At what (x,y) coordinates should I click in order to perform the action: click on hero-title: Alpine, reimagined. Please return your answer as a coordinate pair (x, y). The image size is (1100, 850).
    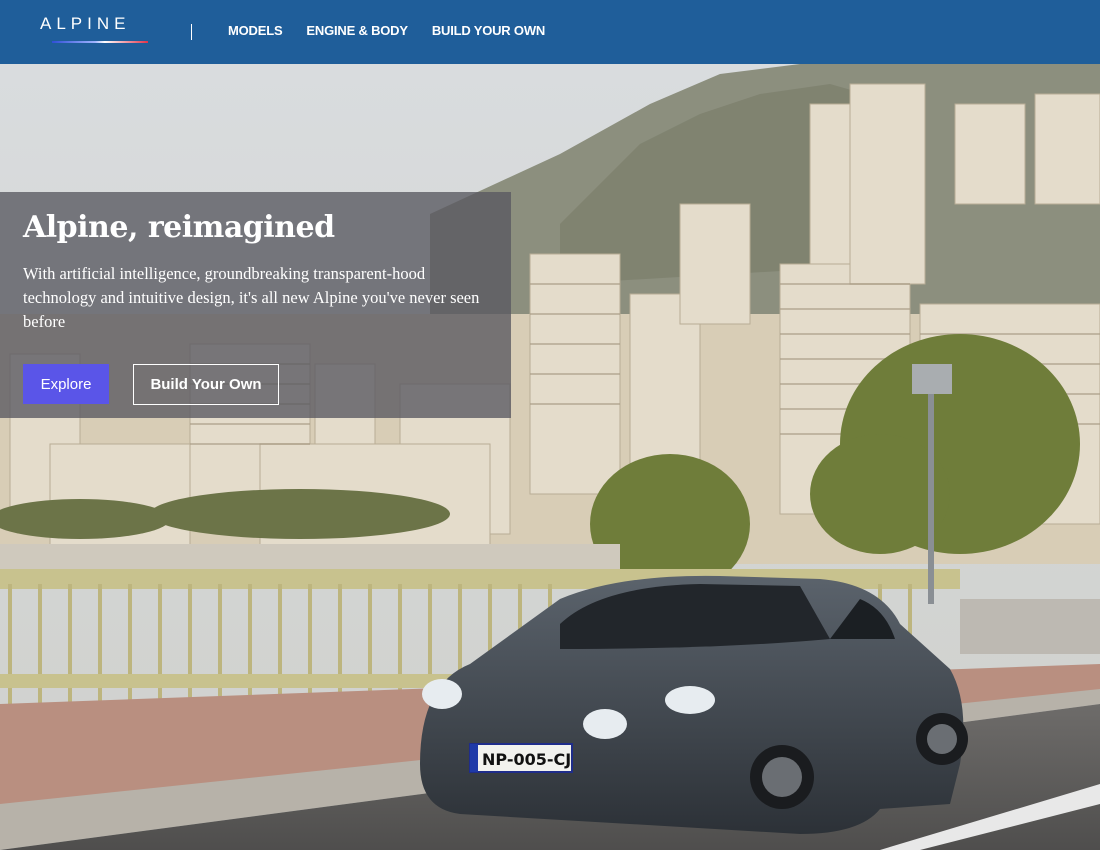
    Looking at the image, I should click on (179, 227).